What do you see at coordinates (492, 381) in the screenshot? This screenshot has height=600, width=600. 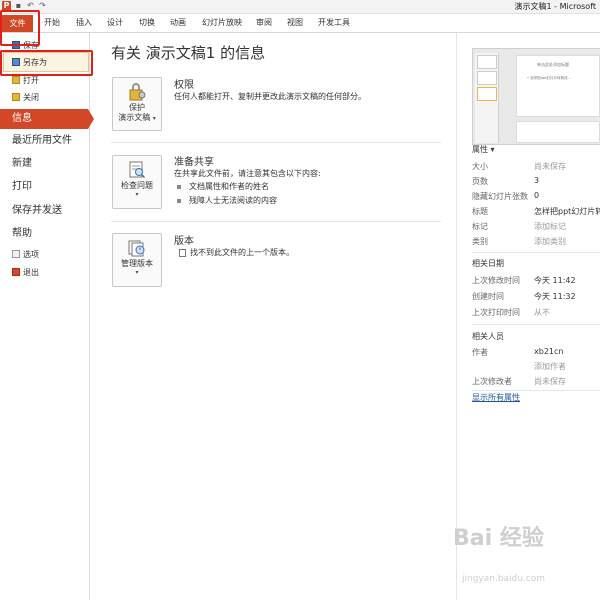 I see `last-modified-by-key: 上次修改者` at bounding box center [492, 381].